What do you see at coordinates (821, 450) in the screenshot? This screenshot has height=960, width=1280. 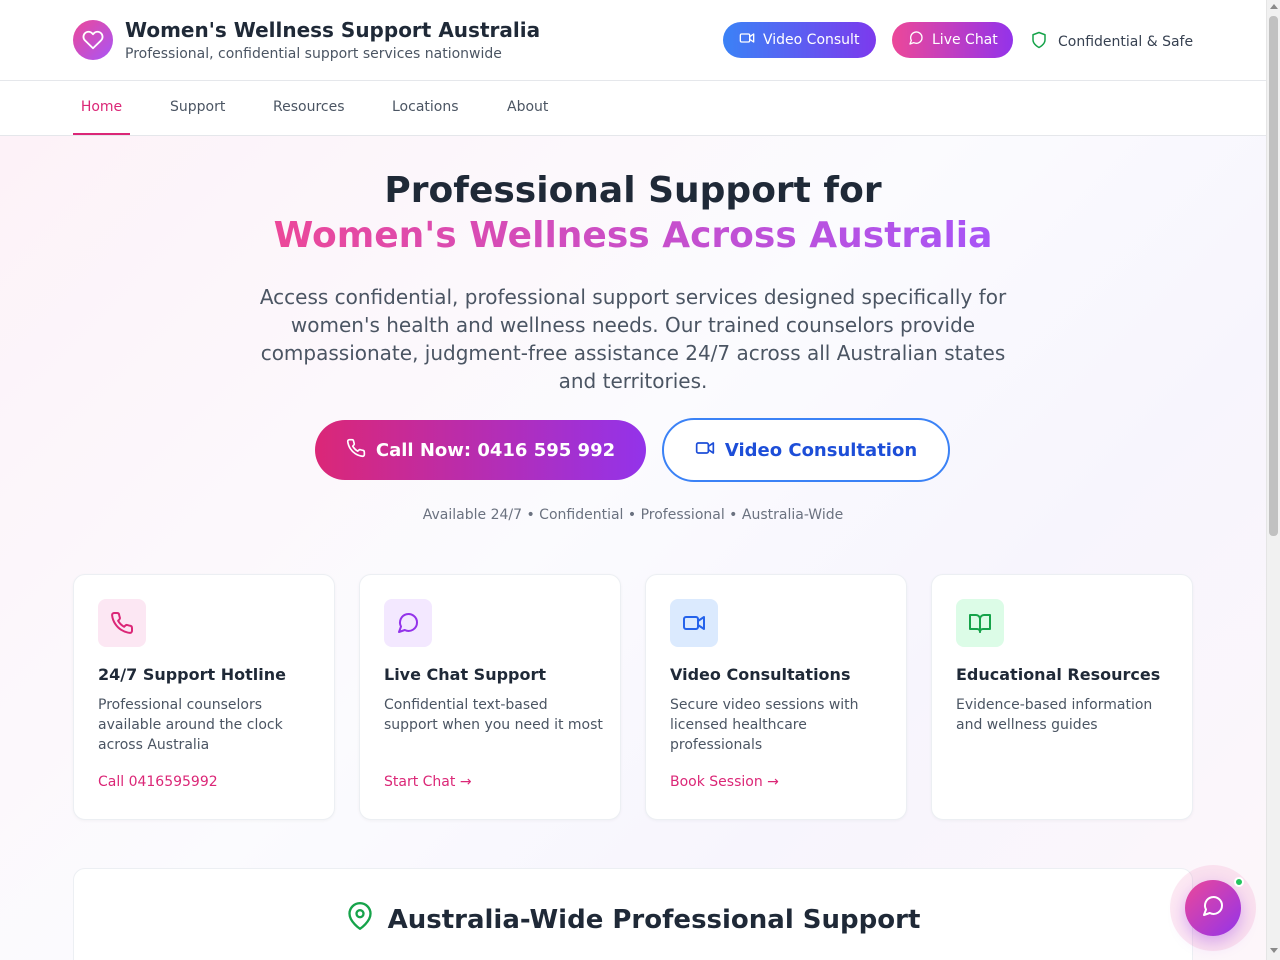 I see `video-consultation-label: Video Consultation` at bounding box center [821, 450].